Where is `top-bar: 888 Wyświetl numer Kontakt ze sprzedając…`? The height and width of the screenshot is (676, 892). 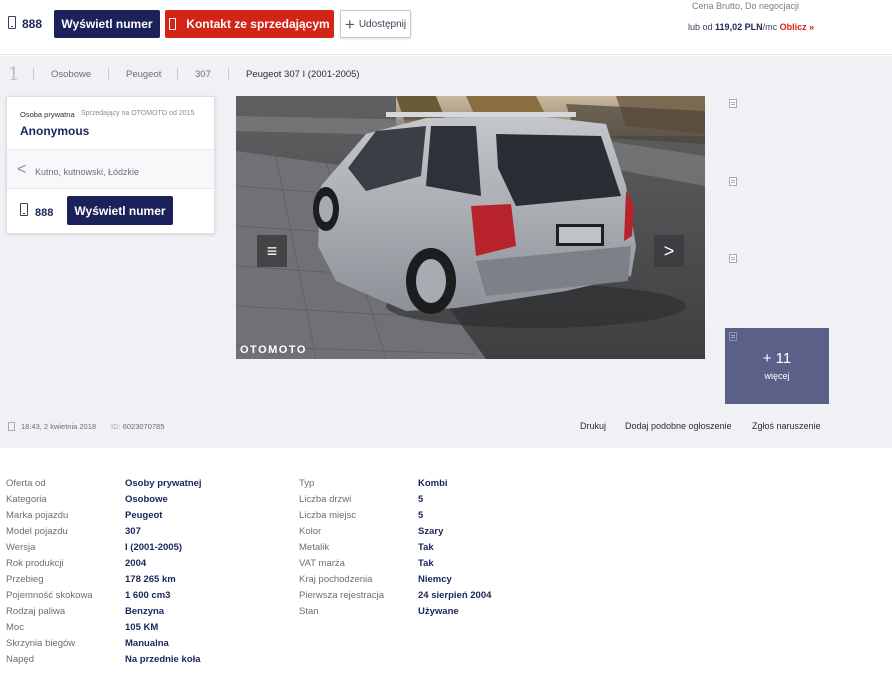 top-bar: 888 Wyświetl numer Kontakt ze sprzedając… is located at coordinates (446, 27).